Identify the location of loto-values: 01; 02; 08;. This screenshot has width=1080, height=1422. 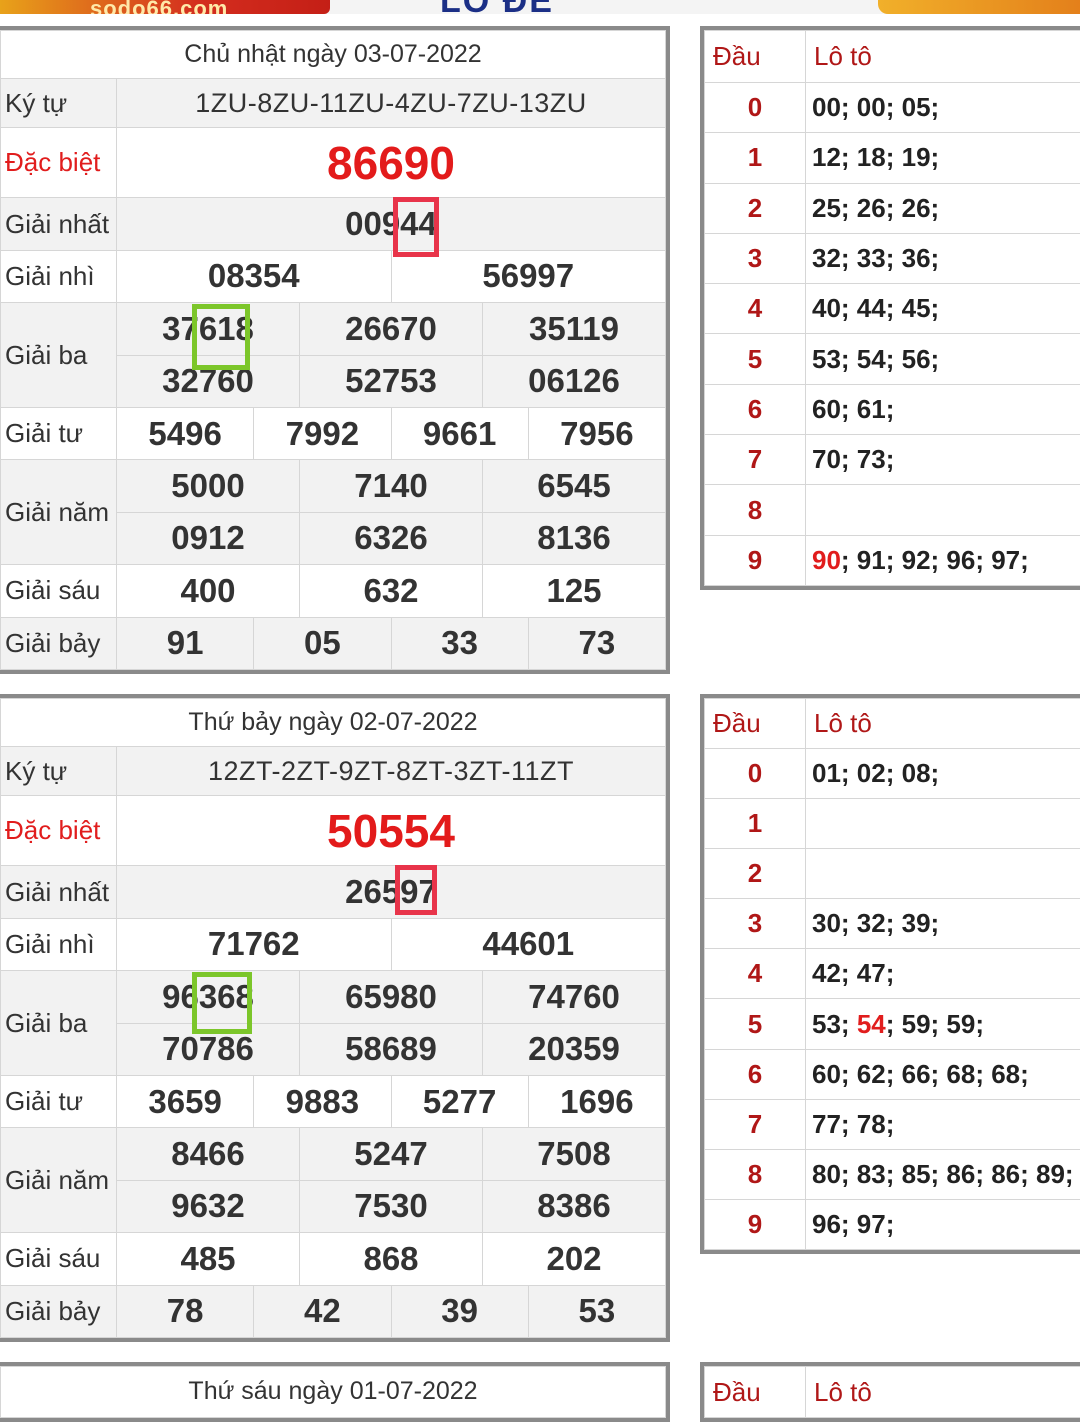
(943, 774).